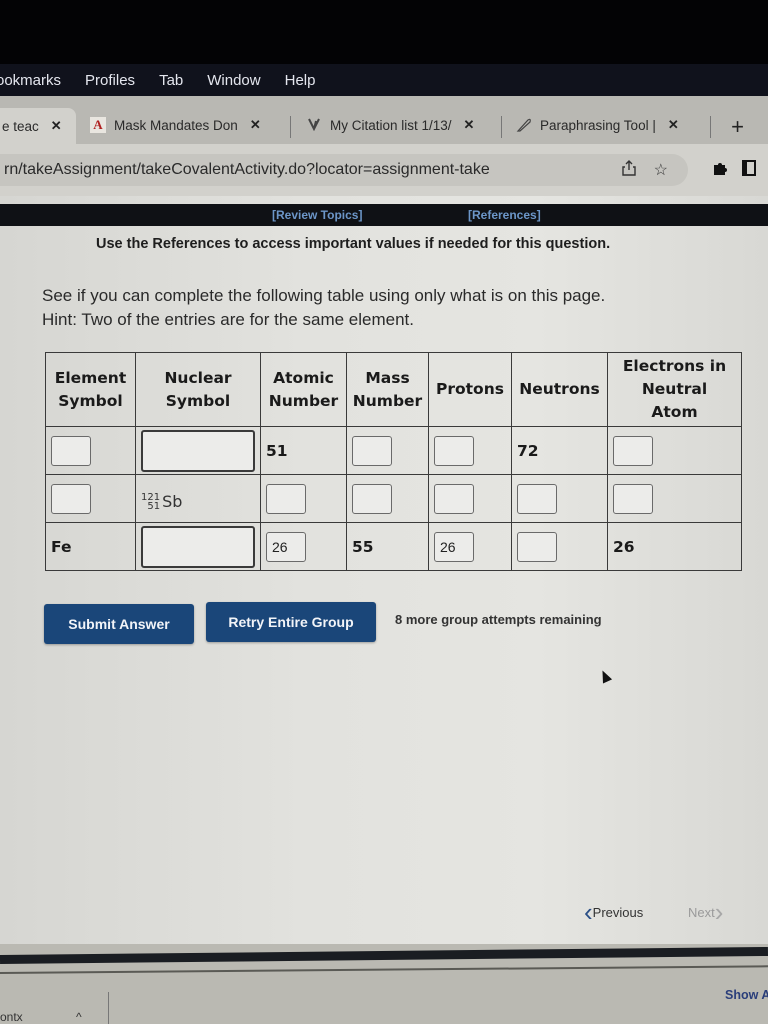  Describe the element at coordinates (661, 170) in the screenshot. I see `bookmark-star-icon: ☆` at that location.